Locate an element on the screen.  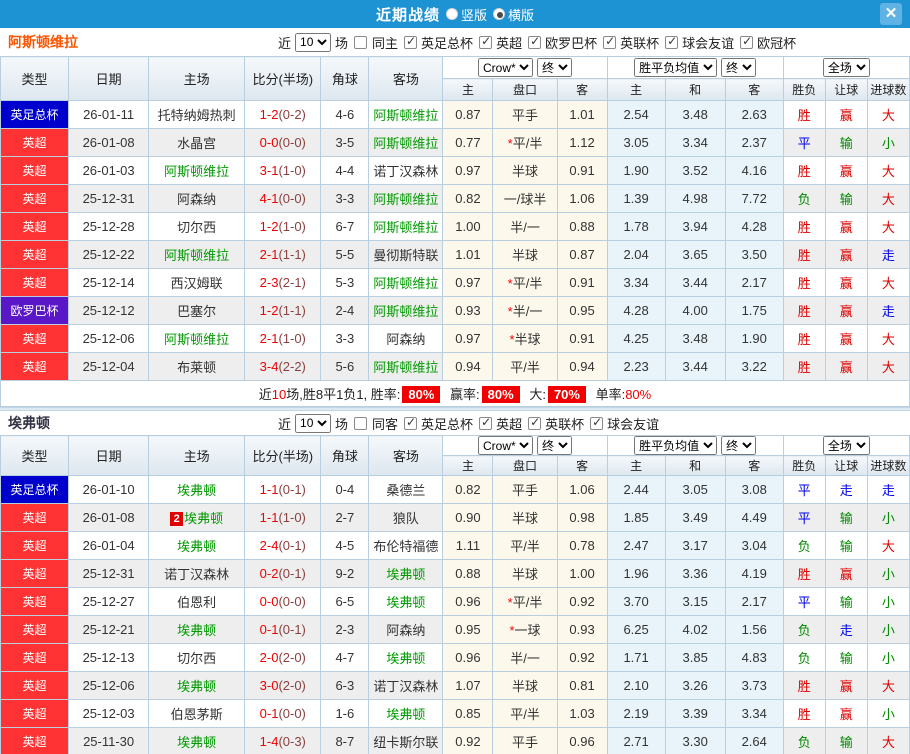
avg-win: 3.70 is located at coordinates (636, 601).